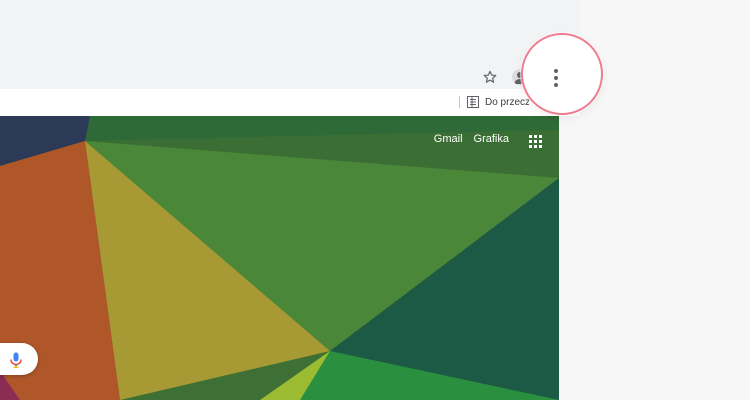  What do you see at coordinates (459, 102) in the screenshot?
I see `bookmarks-divider` at bounding box center [459, 102].